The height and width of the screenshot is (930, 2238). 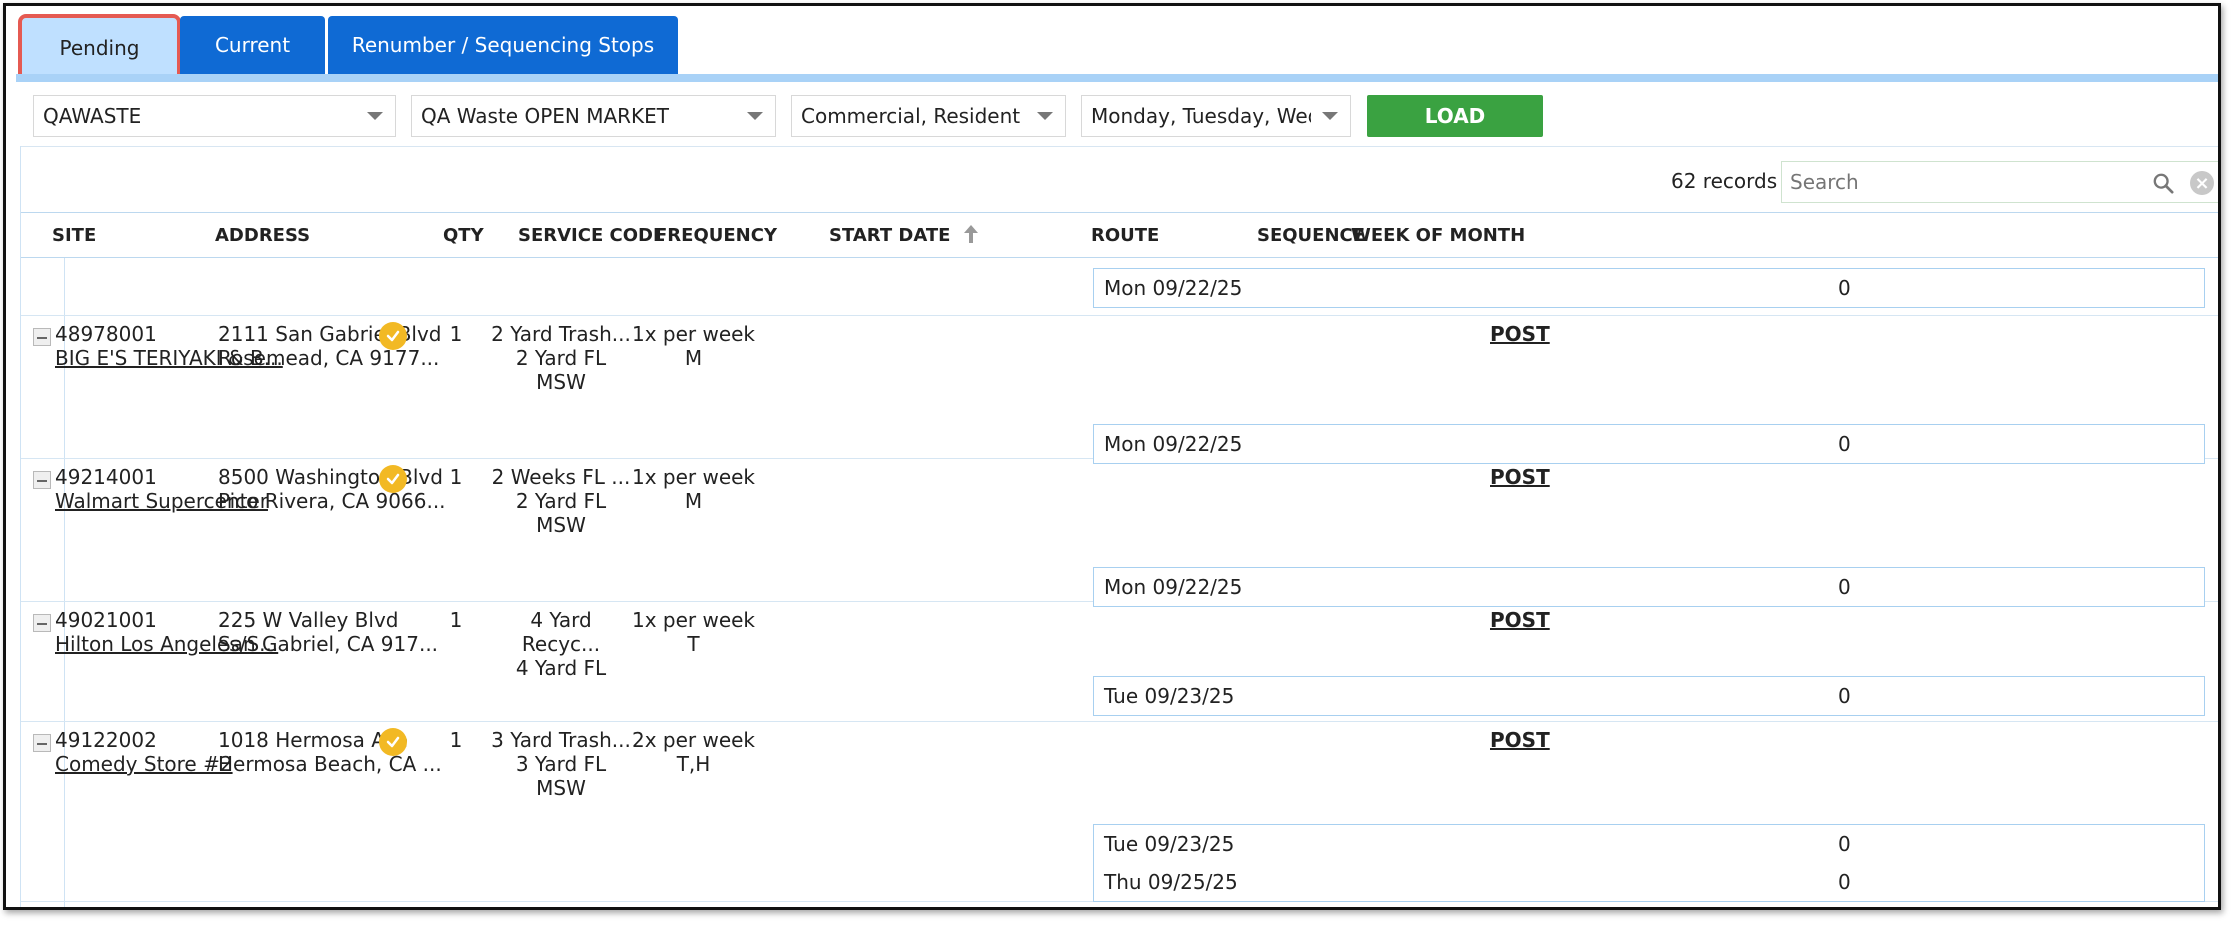 I want to click on days-select-value: Monday, Tuesday, Wednesday, so click(x=1201, y=116).